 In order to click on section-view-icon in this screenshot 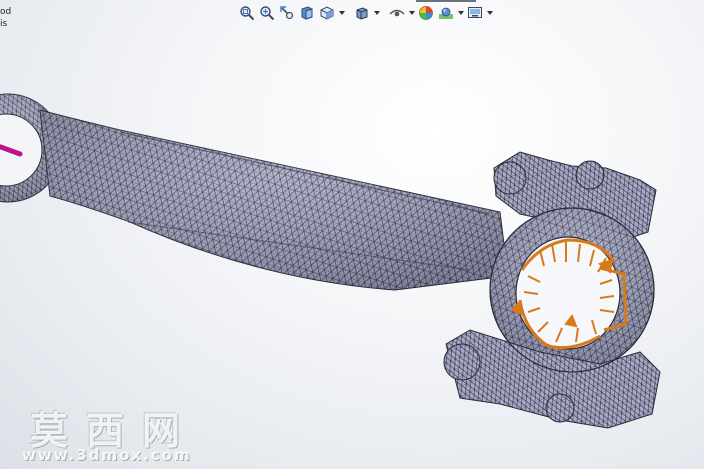, I will do `click(307, 13)`.